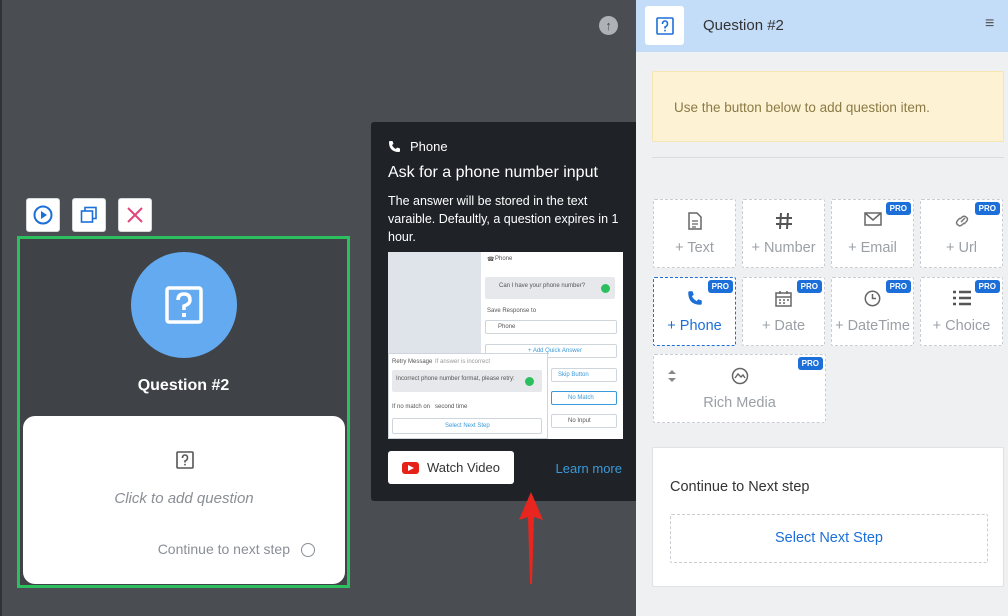 The width and height of the screenshot is (1008, 616). I want to click on tile-label: + Email, so click(872, 248).